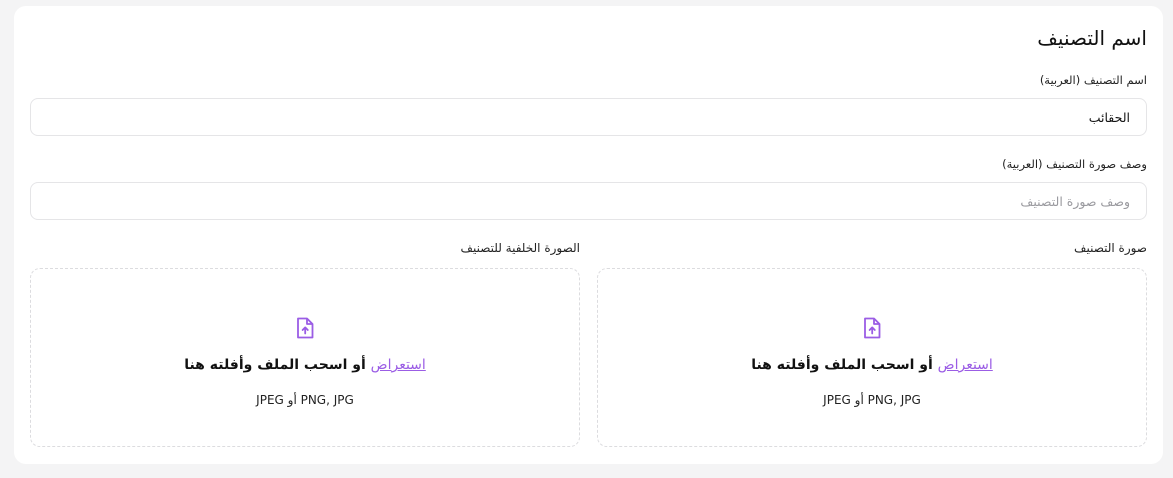  Describe the element at coordinates (520, 248) in the screenshot. I see `background-image-label: الصورة الخلفية للتصنيف` at that location.